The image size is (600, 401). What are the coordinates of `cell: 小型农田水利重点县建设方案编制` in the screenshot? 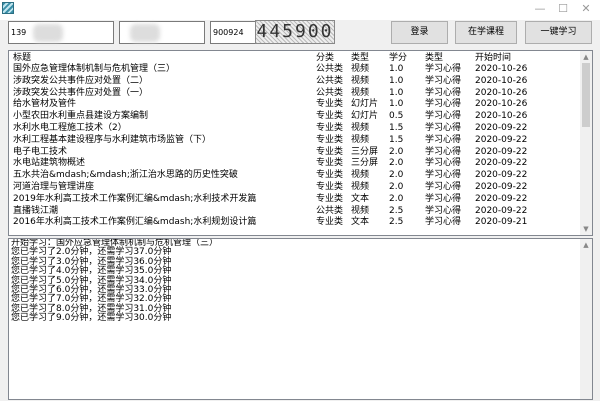 It's located at (81, 116).